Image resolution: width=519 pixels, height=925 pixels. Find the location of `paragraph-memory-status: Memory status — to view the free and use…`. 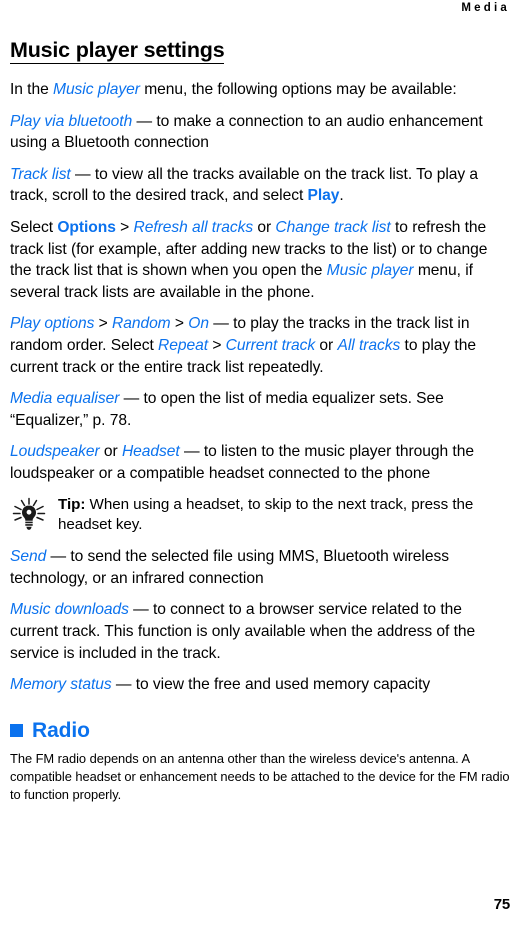

paragraph-memory-status: Memory status — to view the free and use… is located at coordinates (260, 685).